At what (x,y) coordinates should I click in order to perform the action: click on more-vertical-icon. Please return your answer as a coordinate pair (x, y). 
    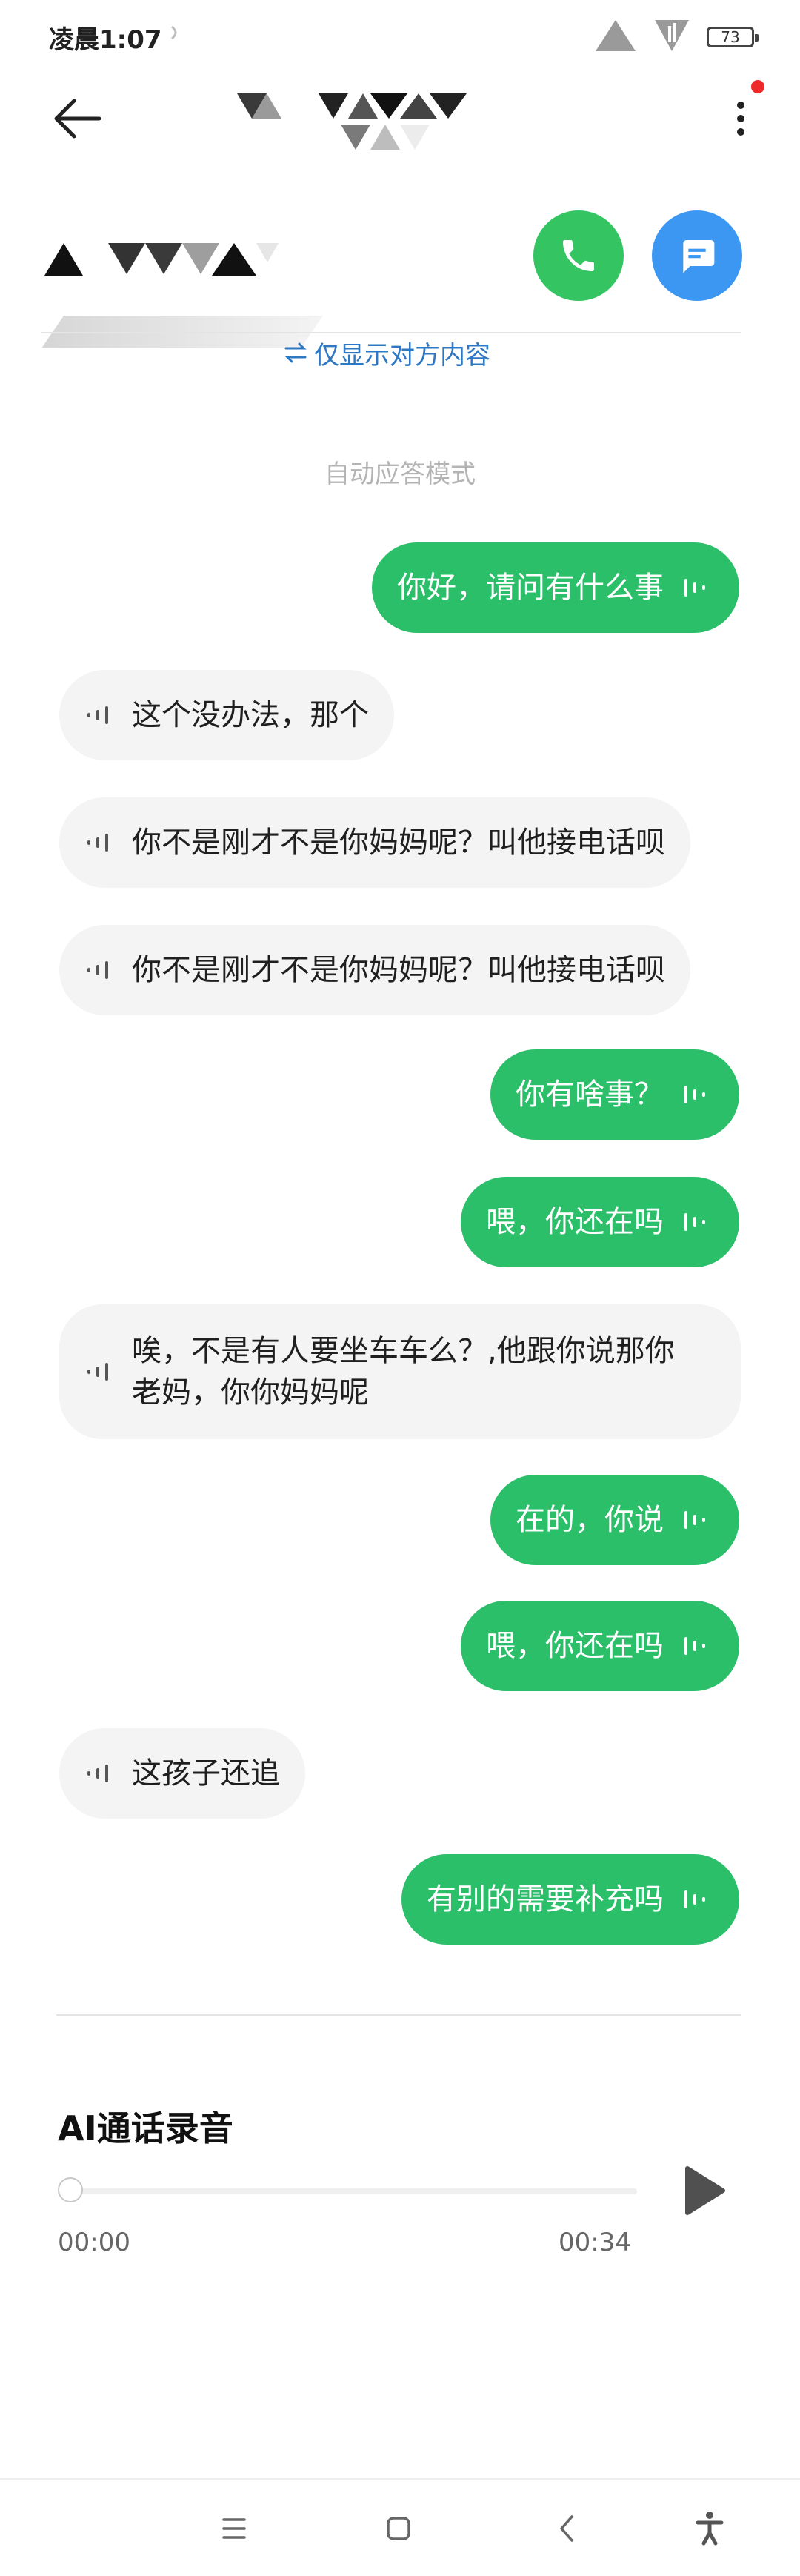
    Looking at the image, I should click on (740, 119).